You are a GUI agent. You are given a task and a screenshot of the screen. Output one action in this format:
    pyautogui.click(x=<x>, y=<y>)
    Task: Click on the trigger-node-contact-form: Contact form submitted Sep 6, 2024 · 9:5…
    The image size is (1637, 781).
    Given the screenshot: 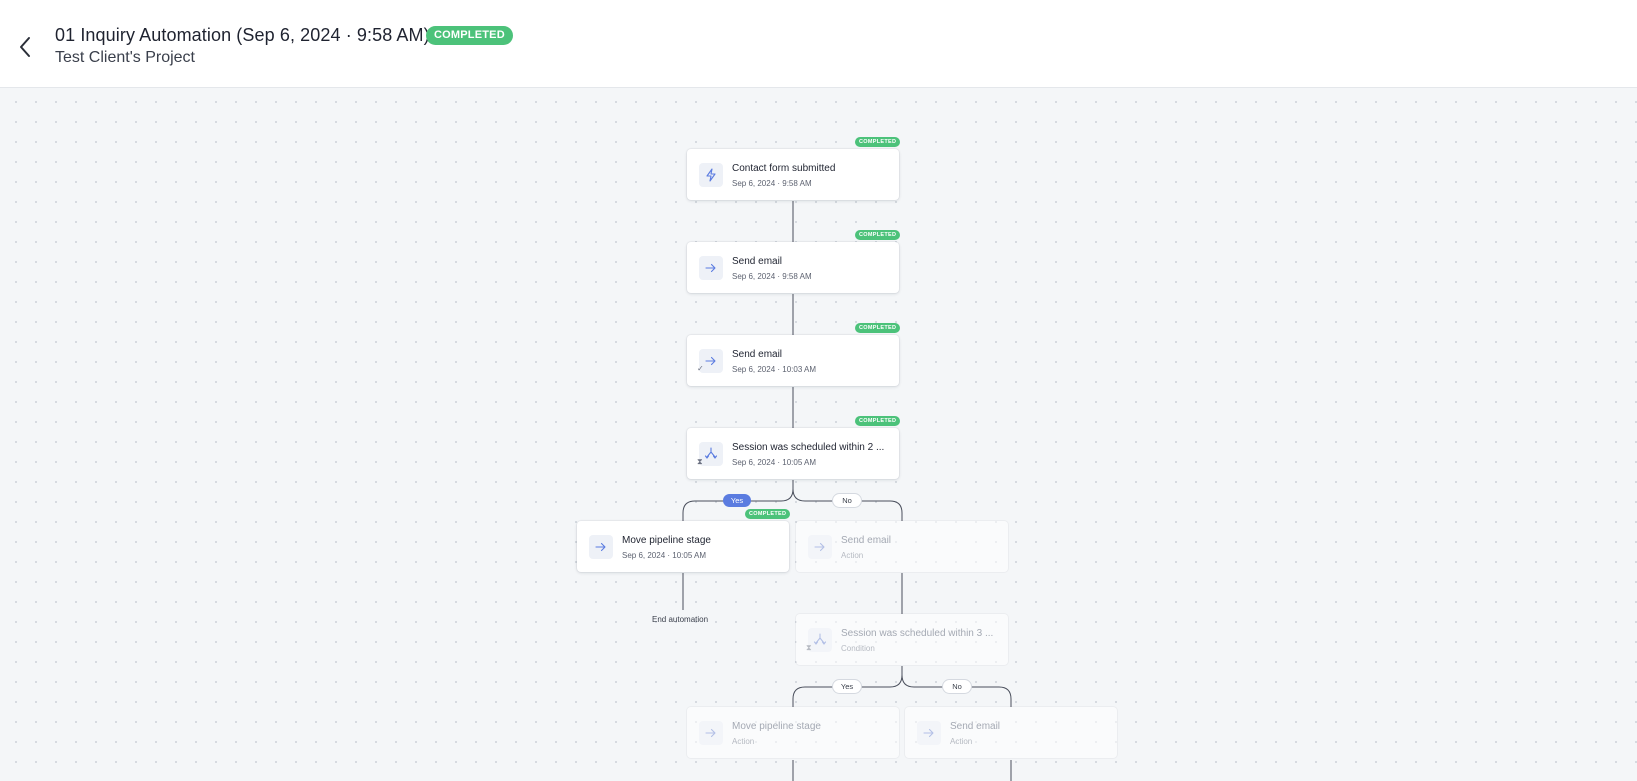 What is the action you would take?
    pyautogui.click(x=793, y=174)
    